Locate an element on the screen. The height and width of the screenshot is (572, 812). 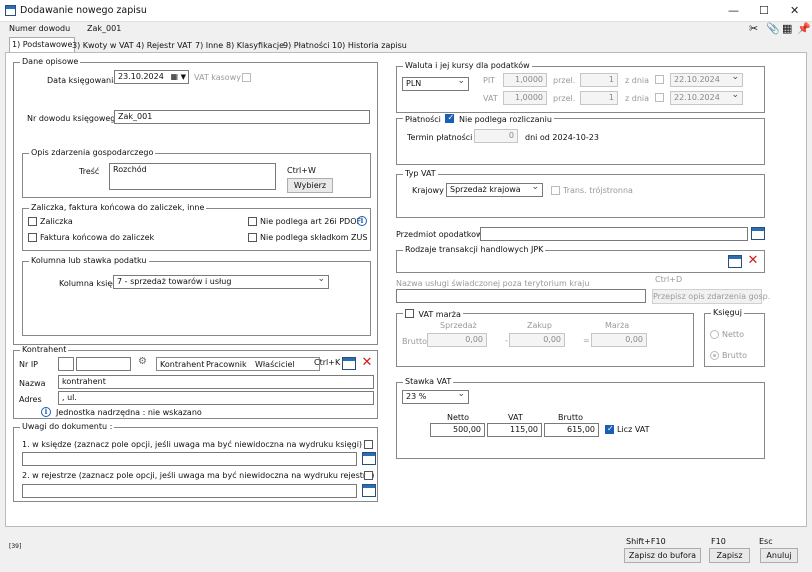
zus-checkbox is located at coordinates (252, 237).